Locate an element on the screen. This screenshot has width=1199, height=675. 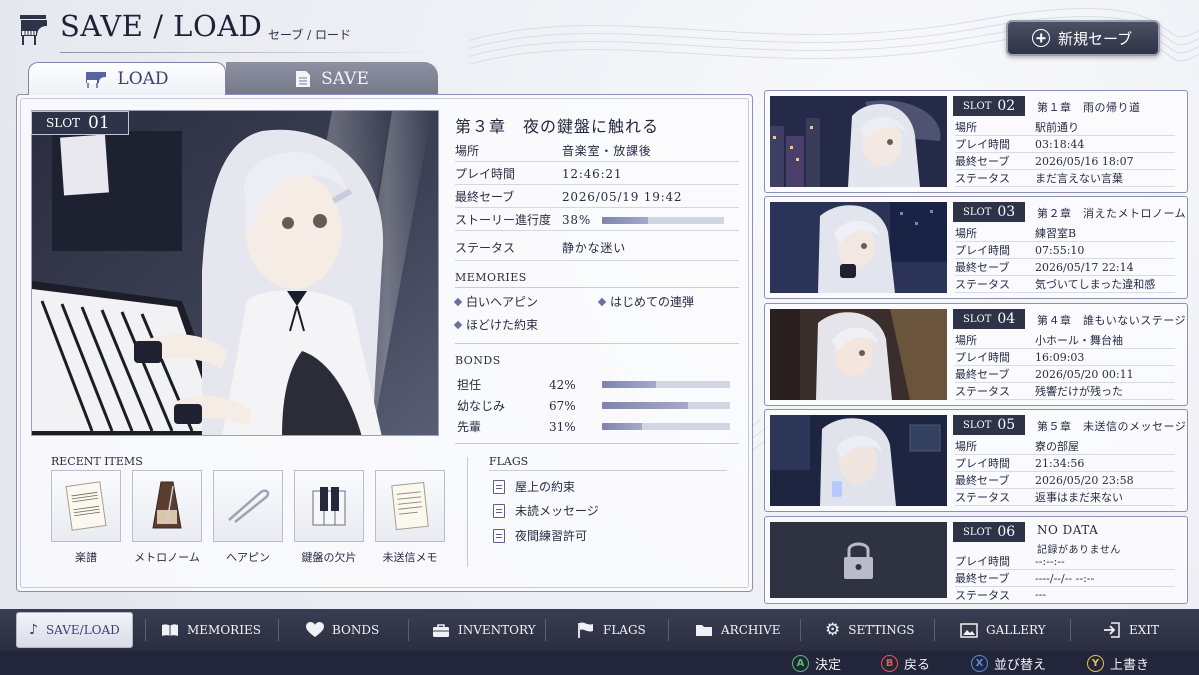
recent-item-name: 楽譜 is located at coordinates (86, 557).